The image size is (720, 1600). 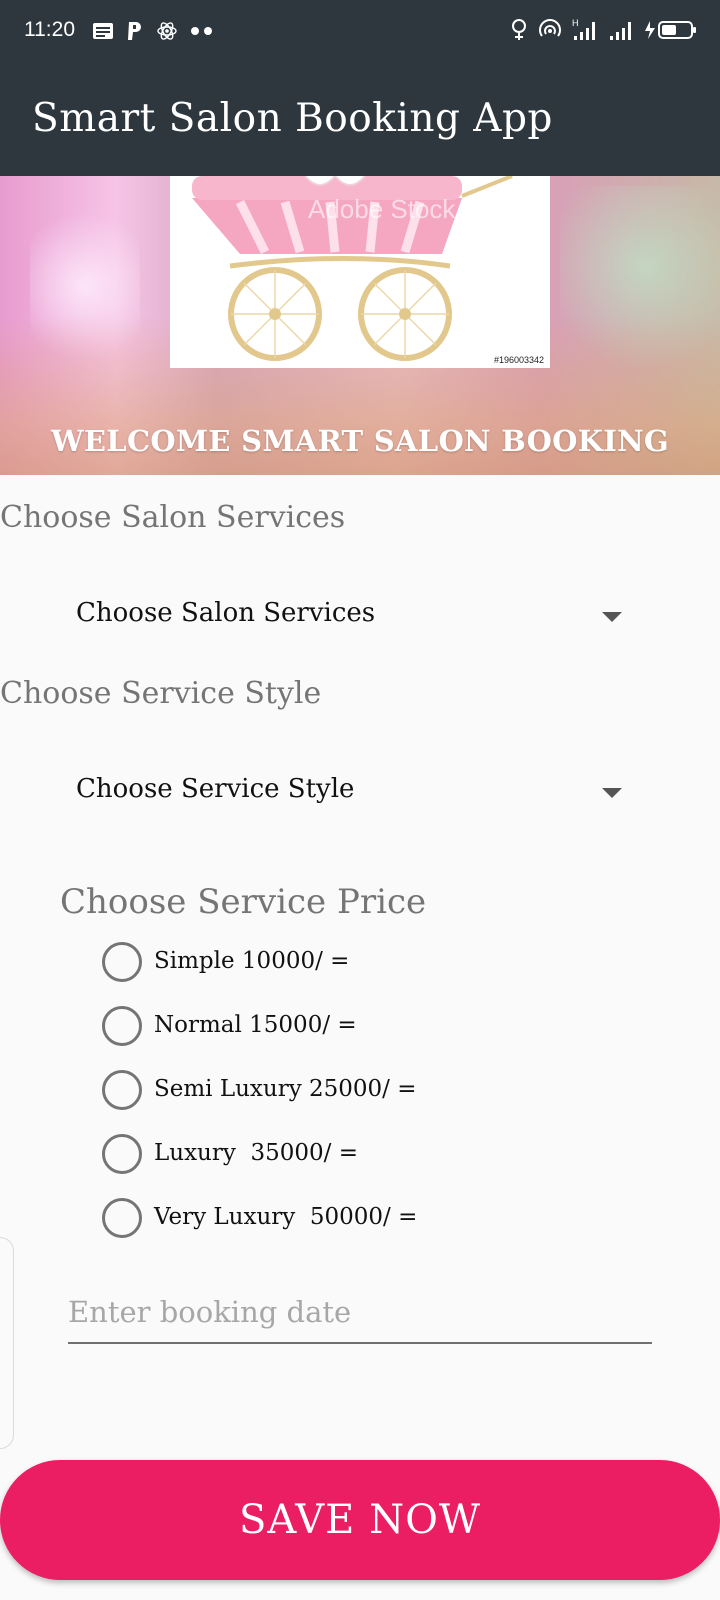 I want to click on service-style-dropdown: Choose Service Style, so click(x=356, y=792).